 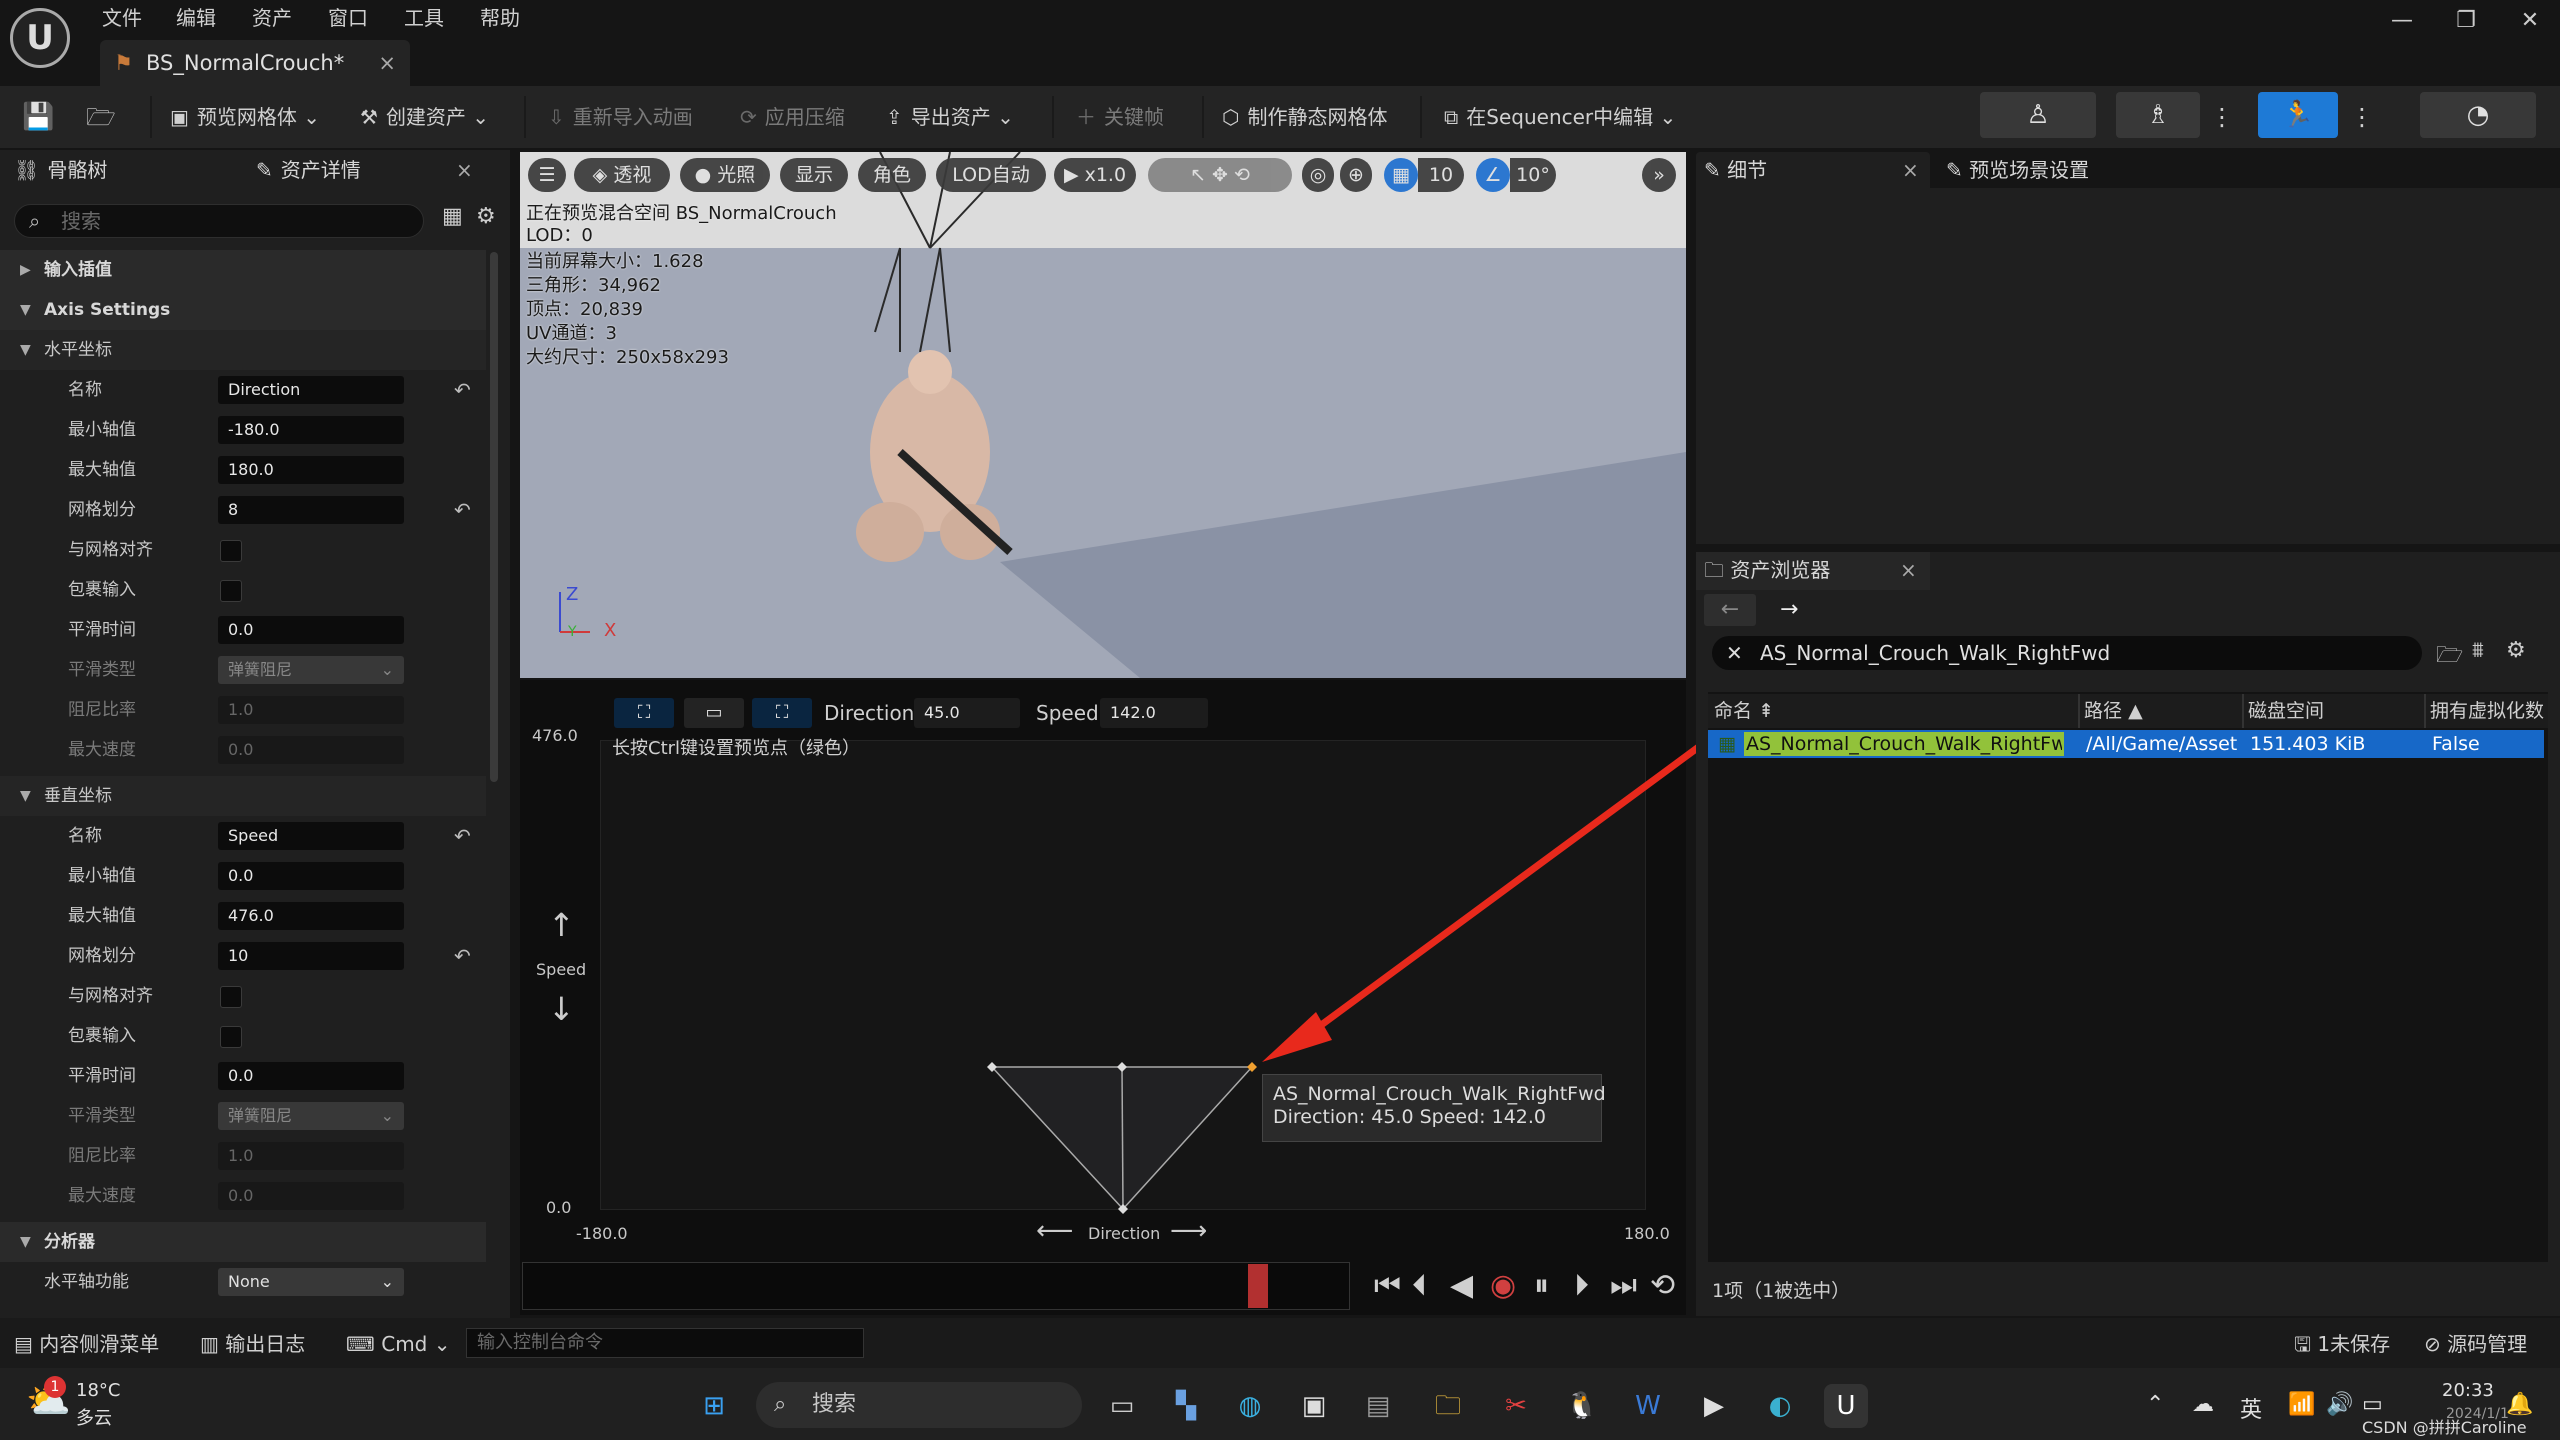 I want to click on expand-icon: », so click(x=1659, y=175).